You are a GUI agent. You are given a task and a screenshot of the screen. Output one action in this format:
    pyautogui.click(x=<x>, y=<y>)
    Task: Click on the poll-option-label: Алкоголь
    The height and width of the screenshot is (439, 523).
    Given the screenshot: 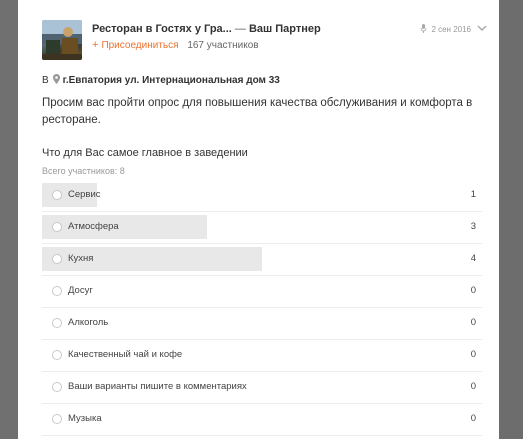 What is the action you would take?
    pyautogui.click(x=88, y=322)
    